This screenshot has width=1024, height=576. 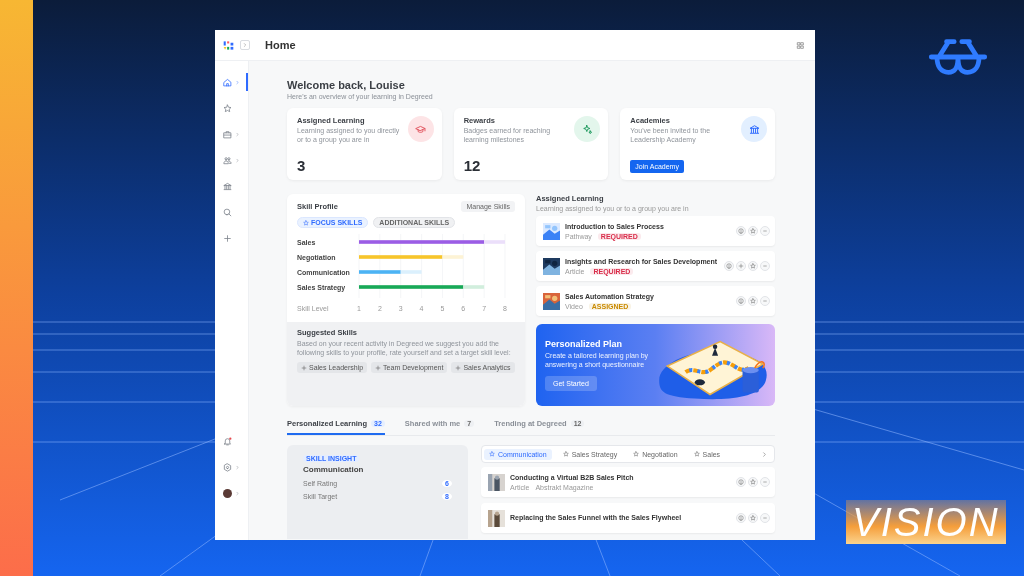 I want to click on settings-icon, so click(x=227, y=467).